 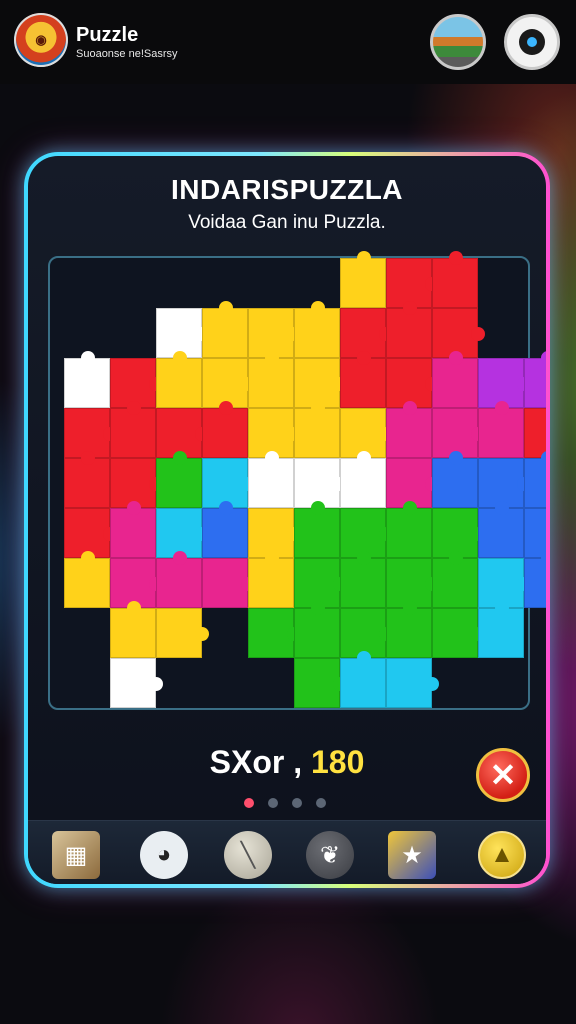 I want to click on pagination-dots, so click(x=285, y=803).